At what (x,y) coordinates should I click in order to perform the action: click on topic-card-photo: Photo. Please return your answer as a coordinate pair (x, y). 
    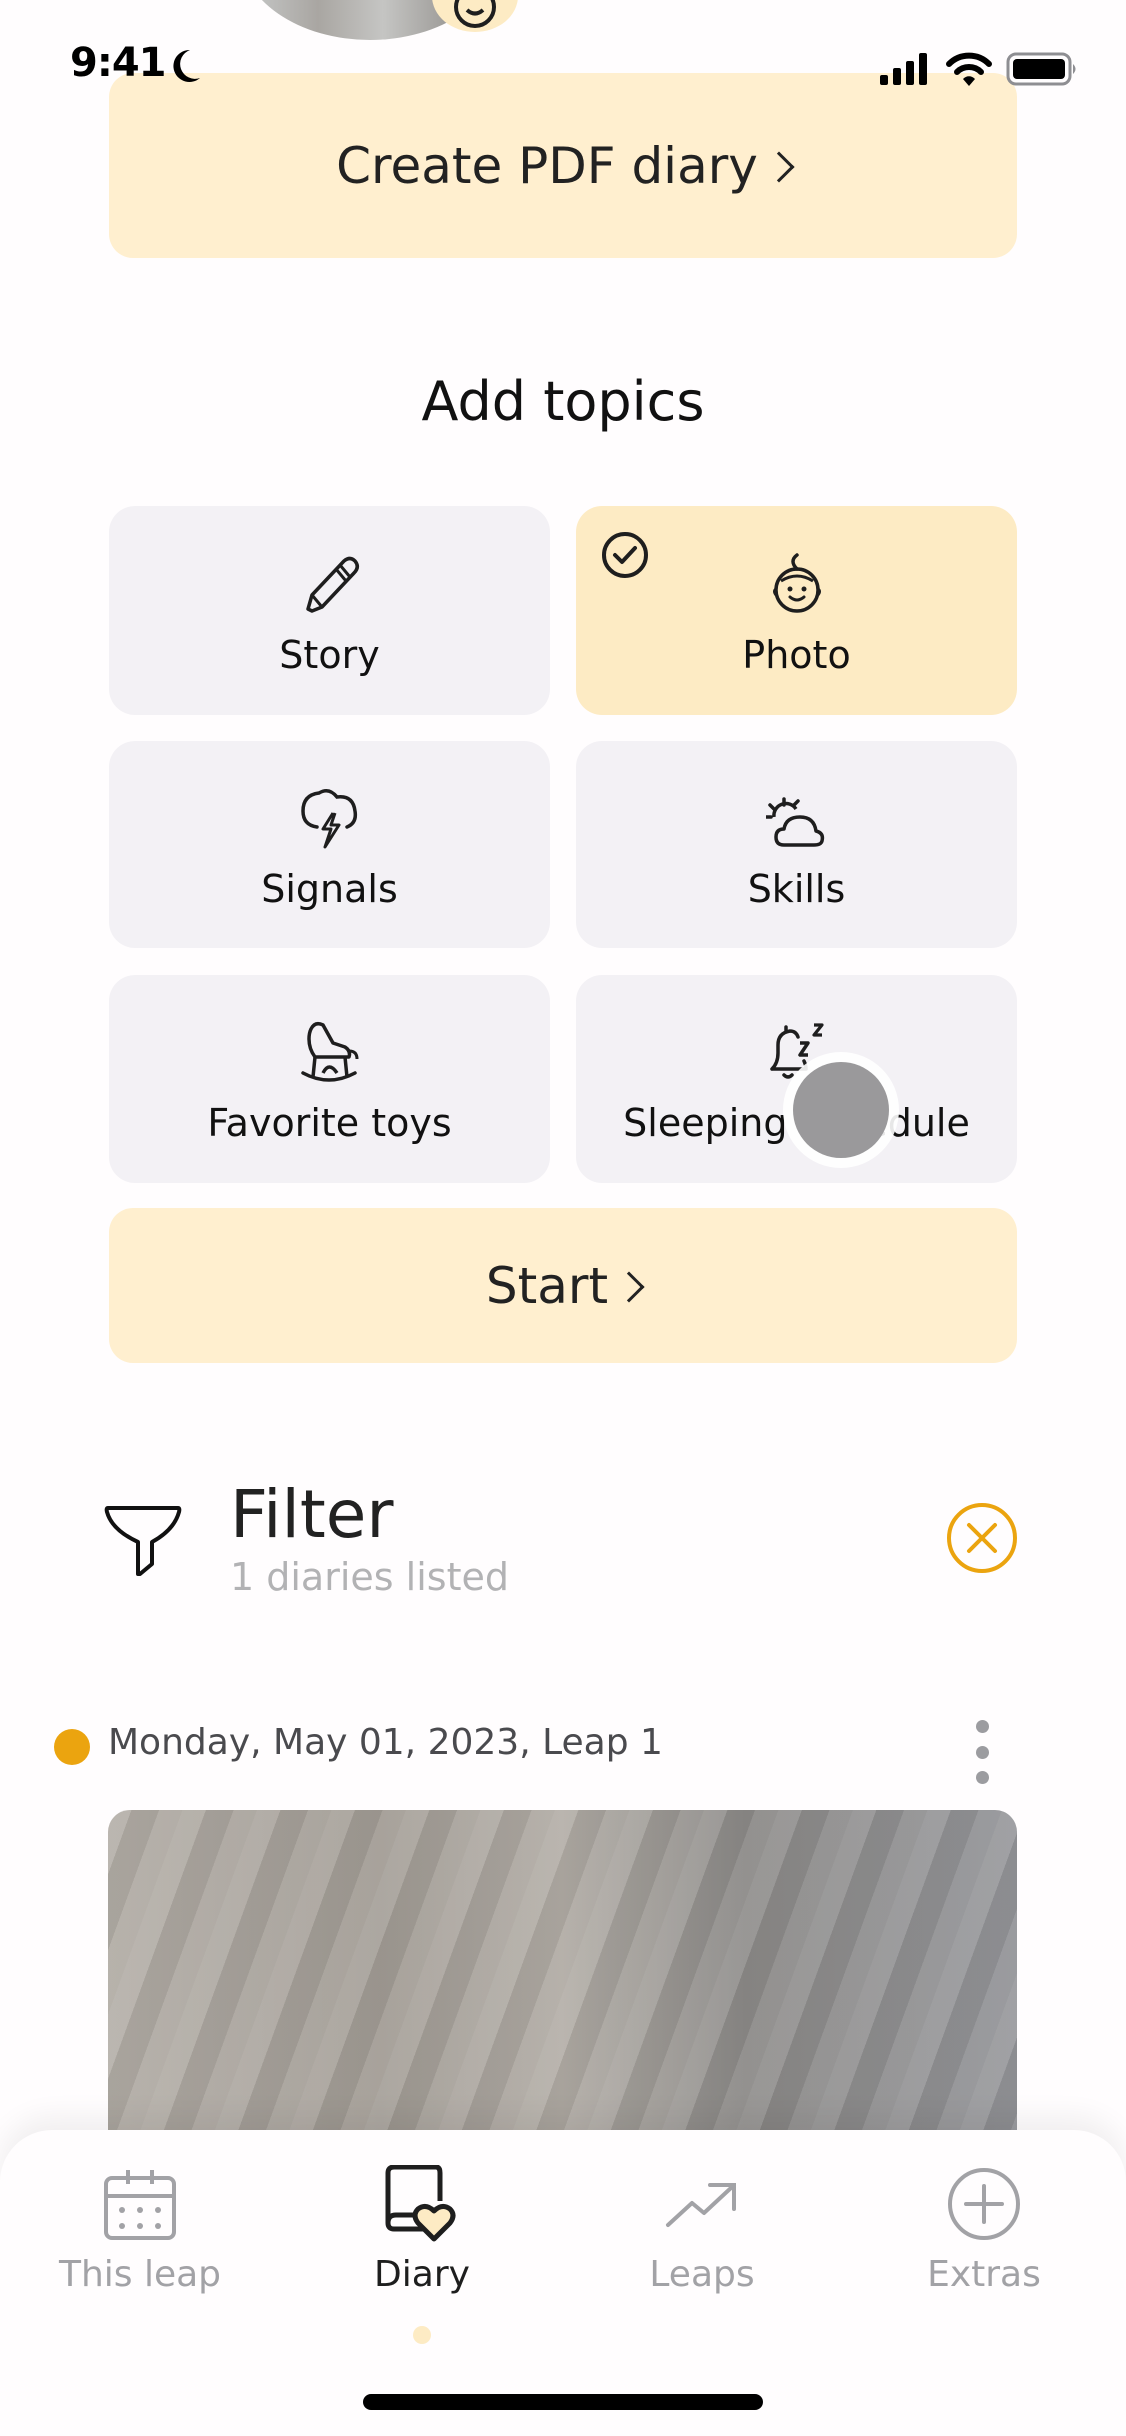
    Looking at the image, I should click on (796, 610).